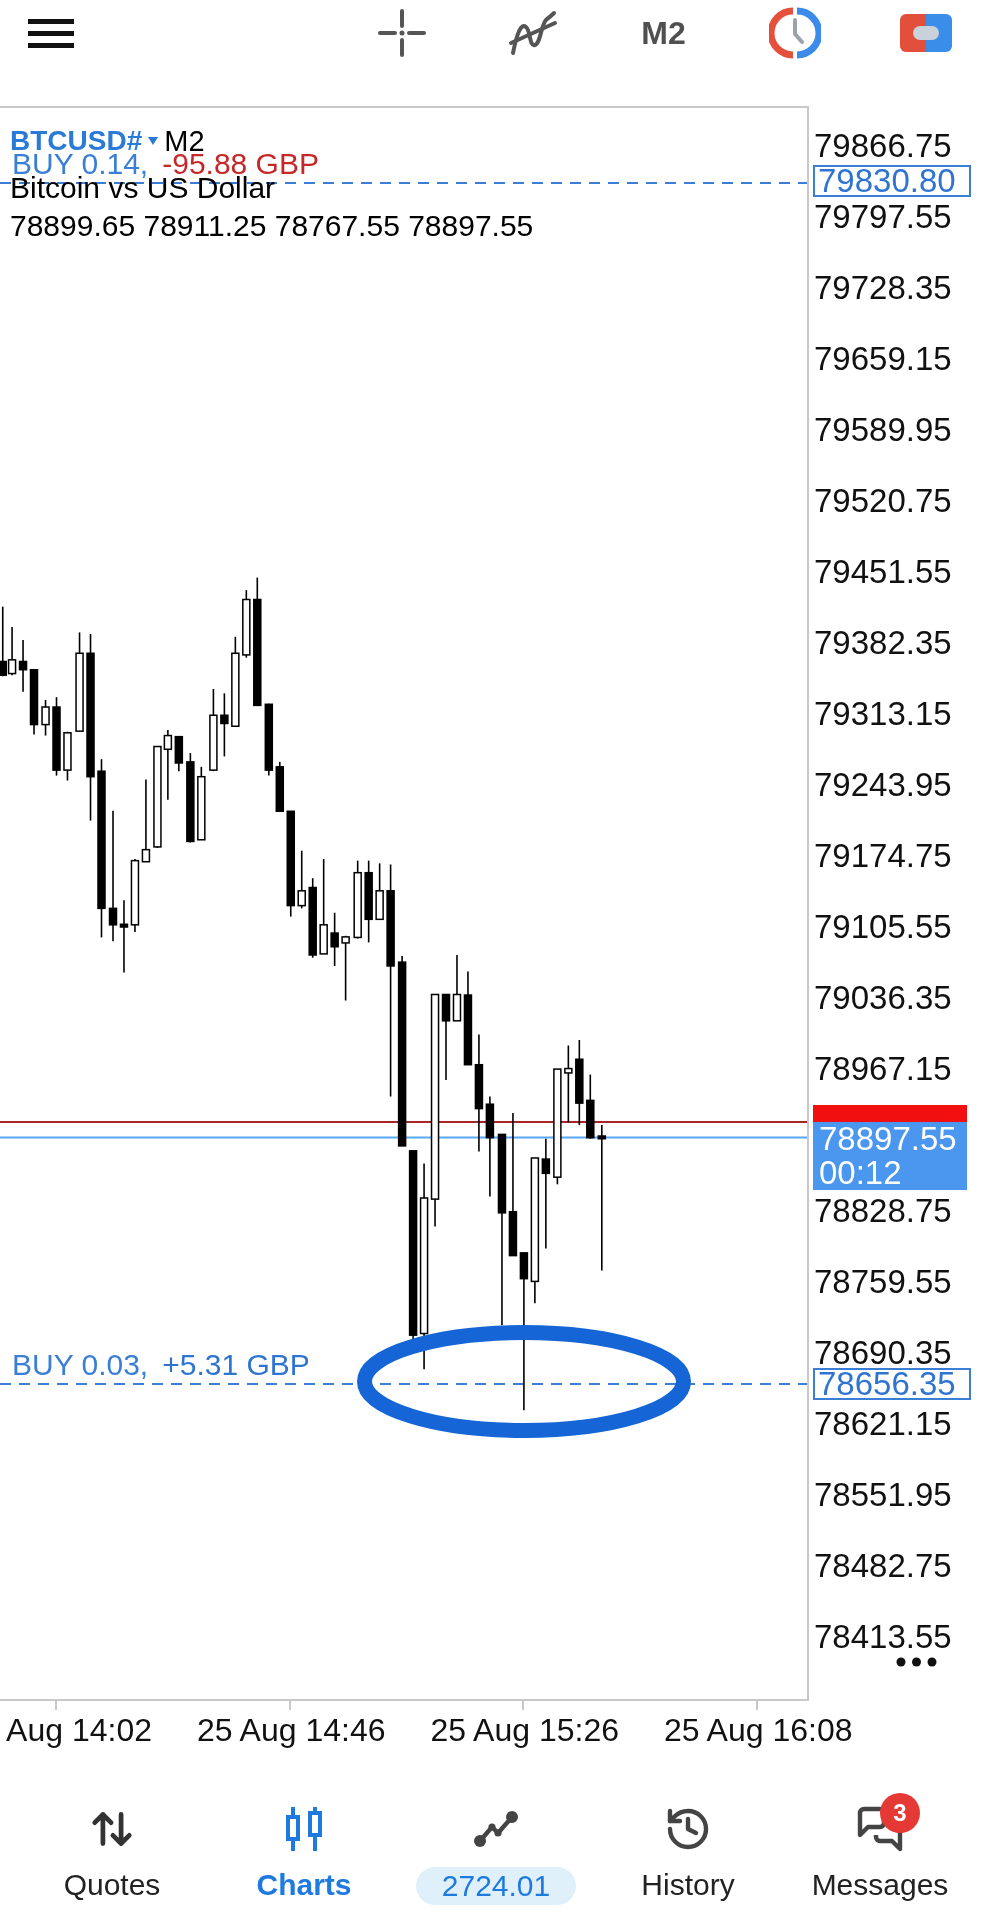 This screenshot has width=994, height=1920. I want to click on price-axis-label: 78482.75, so click(882, 1566).